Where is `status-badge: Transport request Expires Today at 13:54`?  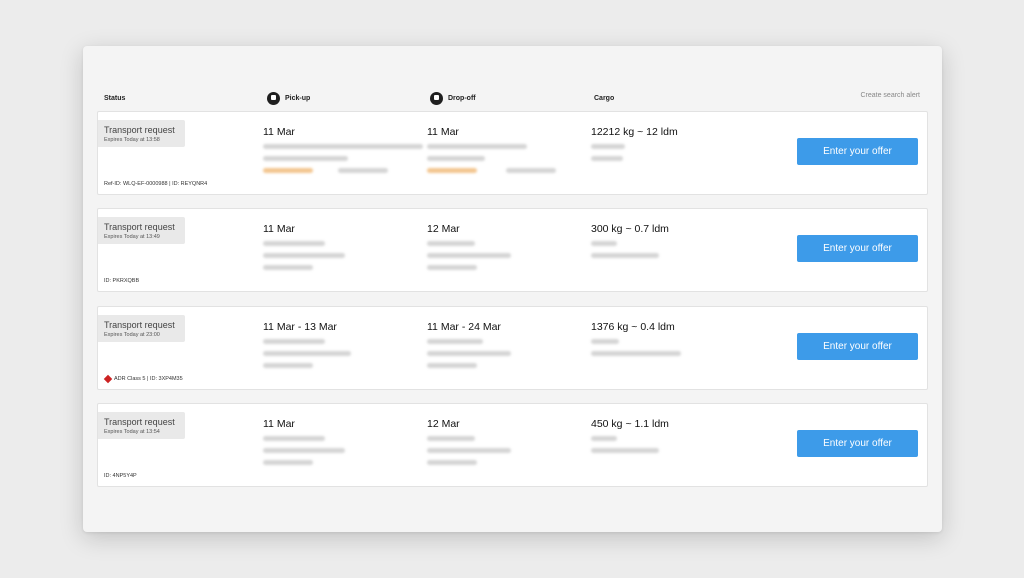
status-badge: Transport request Expires Today at 13:54 is located at coordinates (141, 425).